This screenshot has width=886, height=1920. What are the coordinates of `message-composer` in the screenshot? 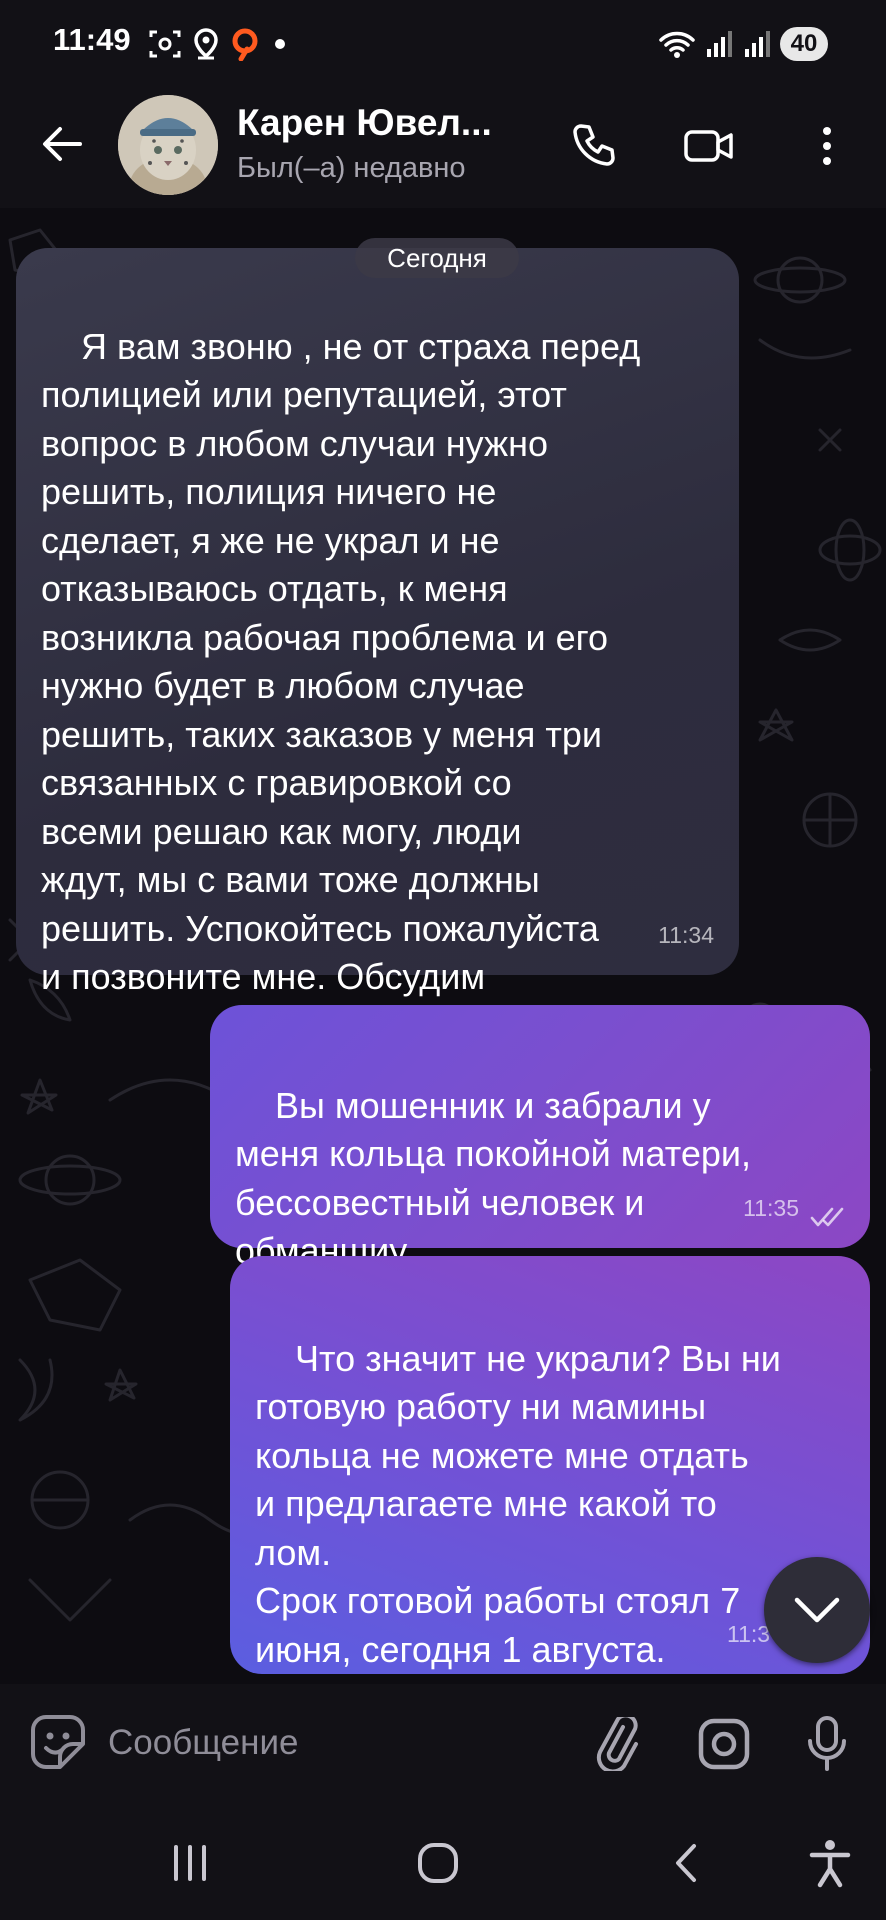 It's located at (443, 1743).